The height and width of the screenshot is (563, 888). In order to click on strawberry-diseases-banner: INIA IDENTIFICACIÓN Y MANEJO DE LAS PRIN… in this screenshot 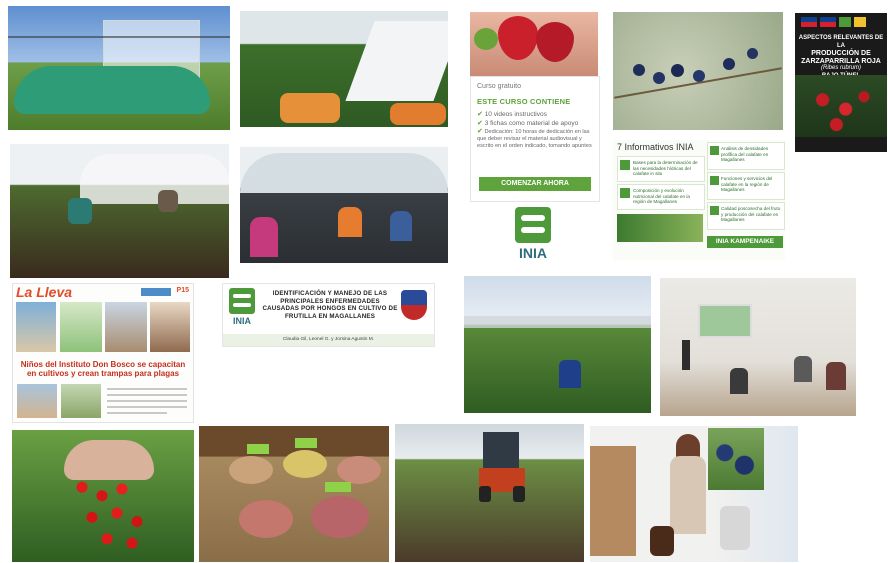, I will do `click(328, 315)`.